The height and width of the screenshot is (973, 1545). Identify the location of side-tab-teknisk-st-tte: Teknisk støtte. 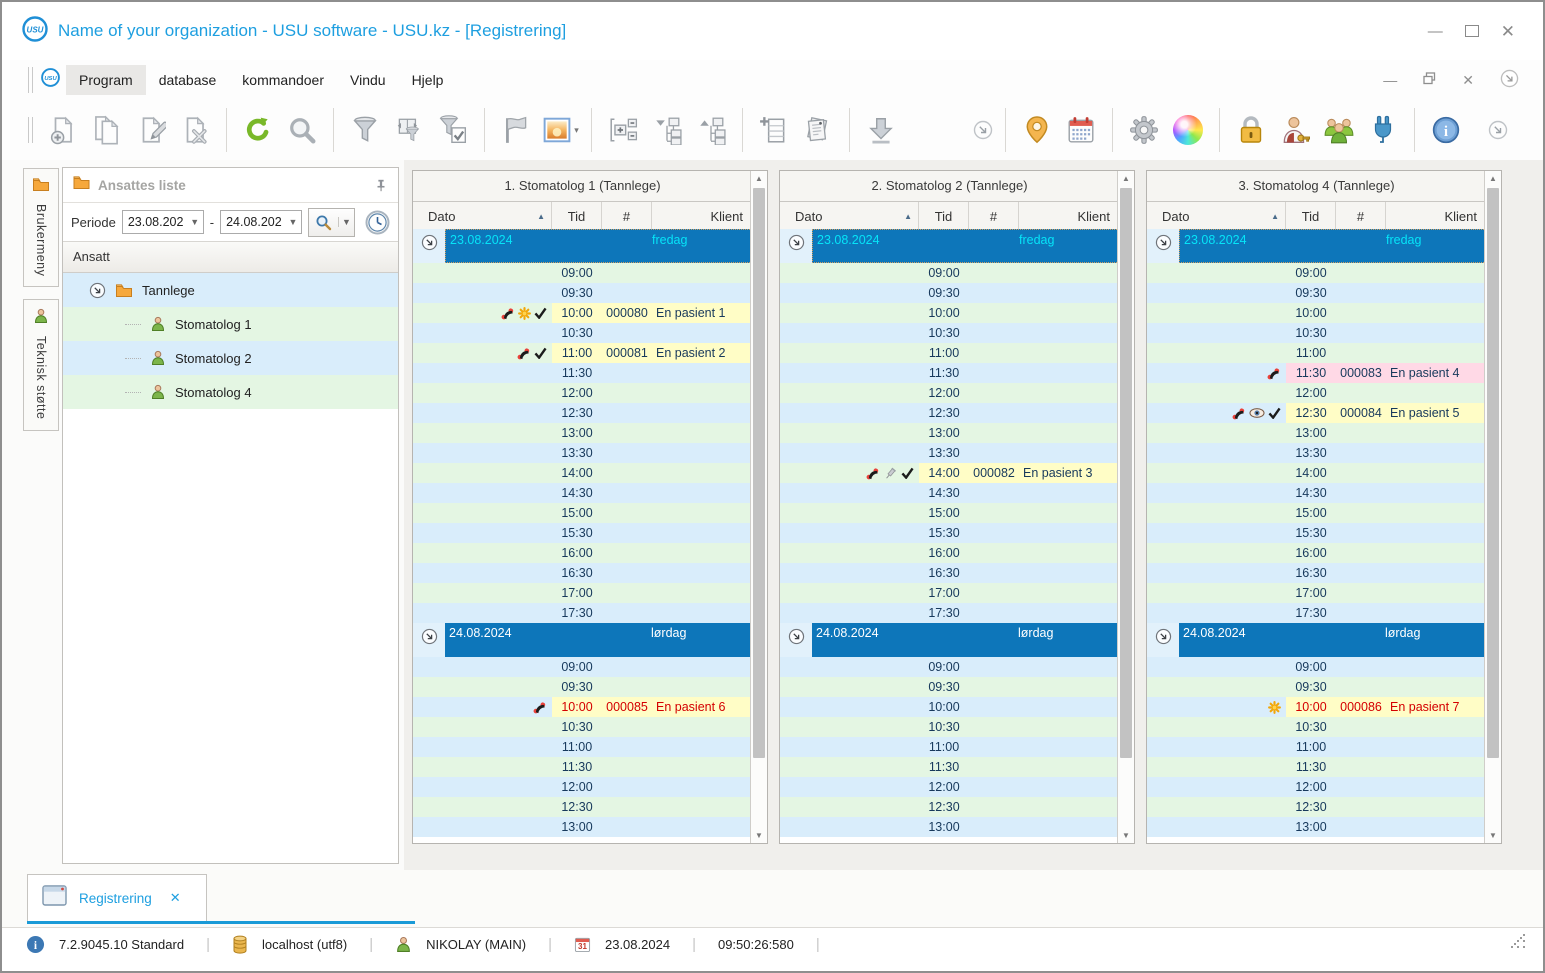
(41, 365).